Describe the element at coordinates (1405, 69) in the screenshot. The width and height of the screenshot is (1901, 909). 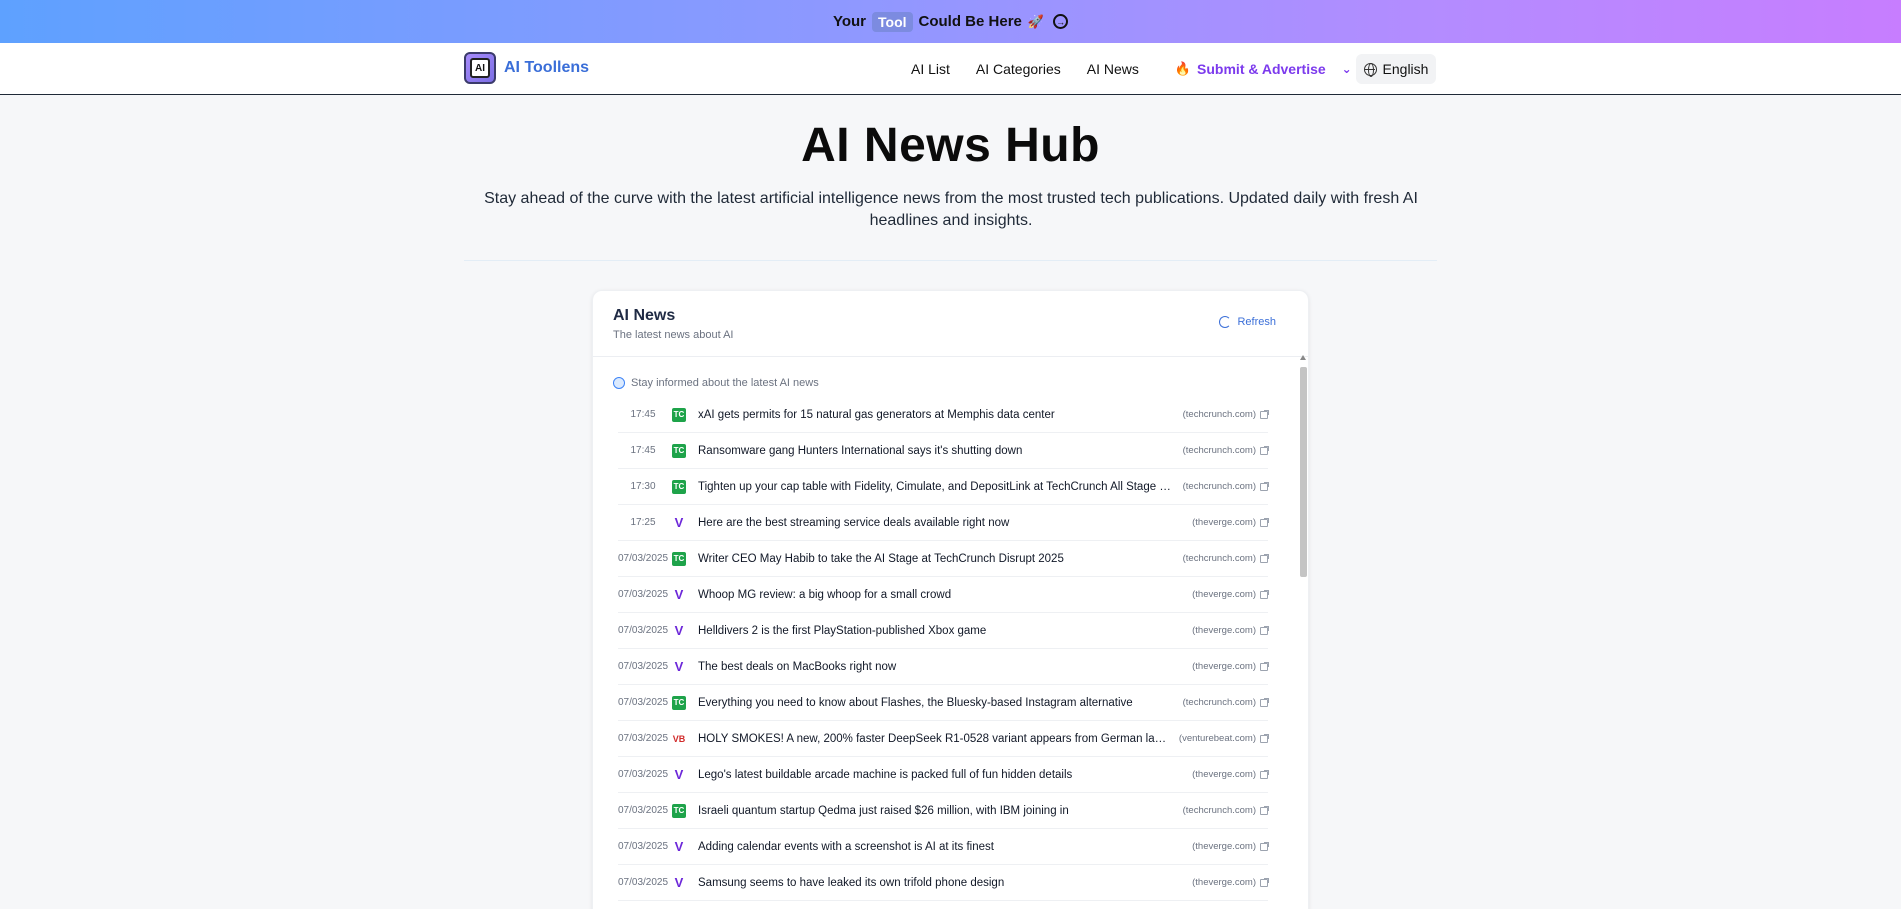
I see `language-label: English` at that location.